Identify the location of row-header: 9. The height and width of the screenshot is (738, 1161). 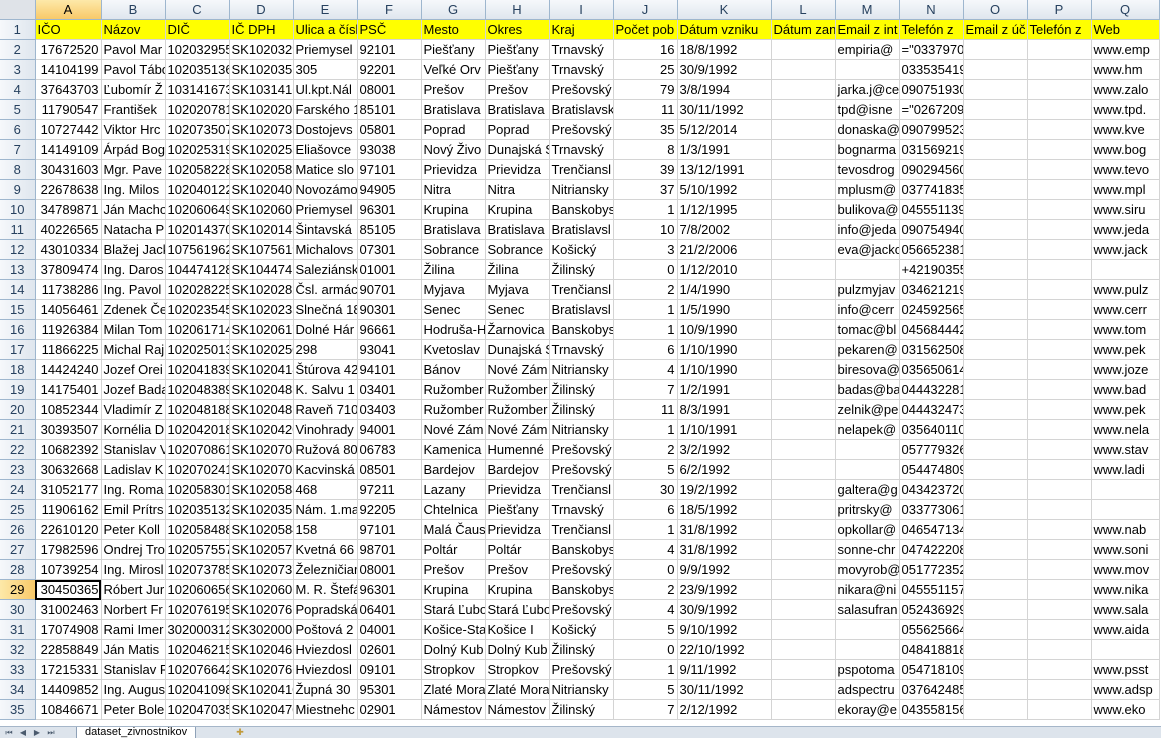
(18, 189).